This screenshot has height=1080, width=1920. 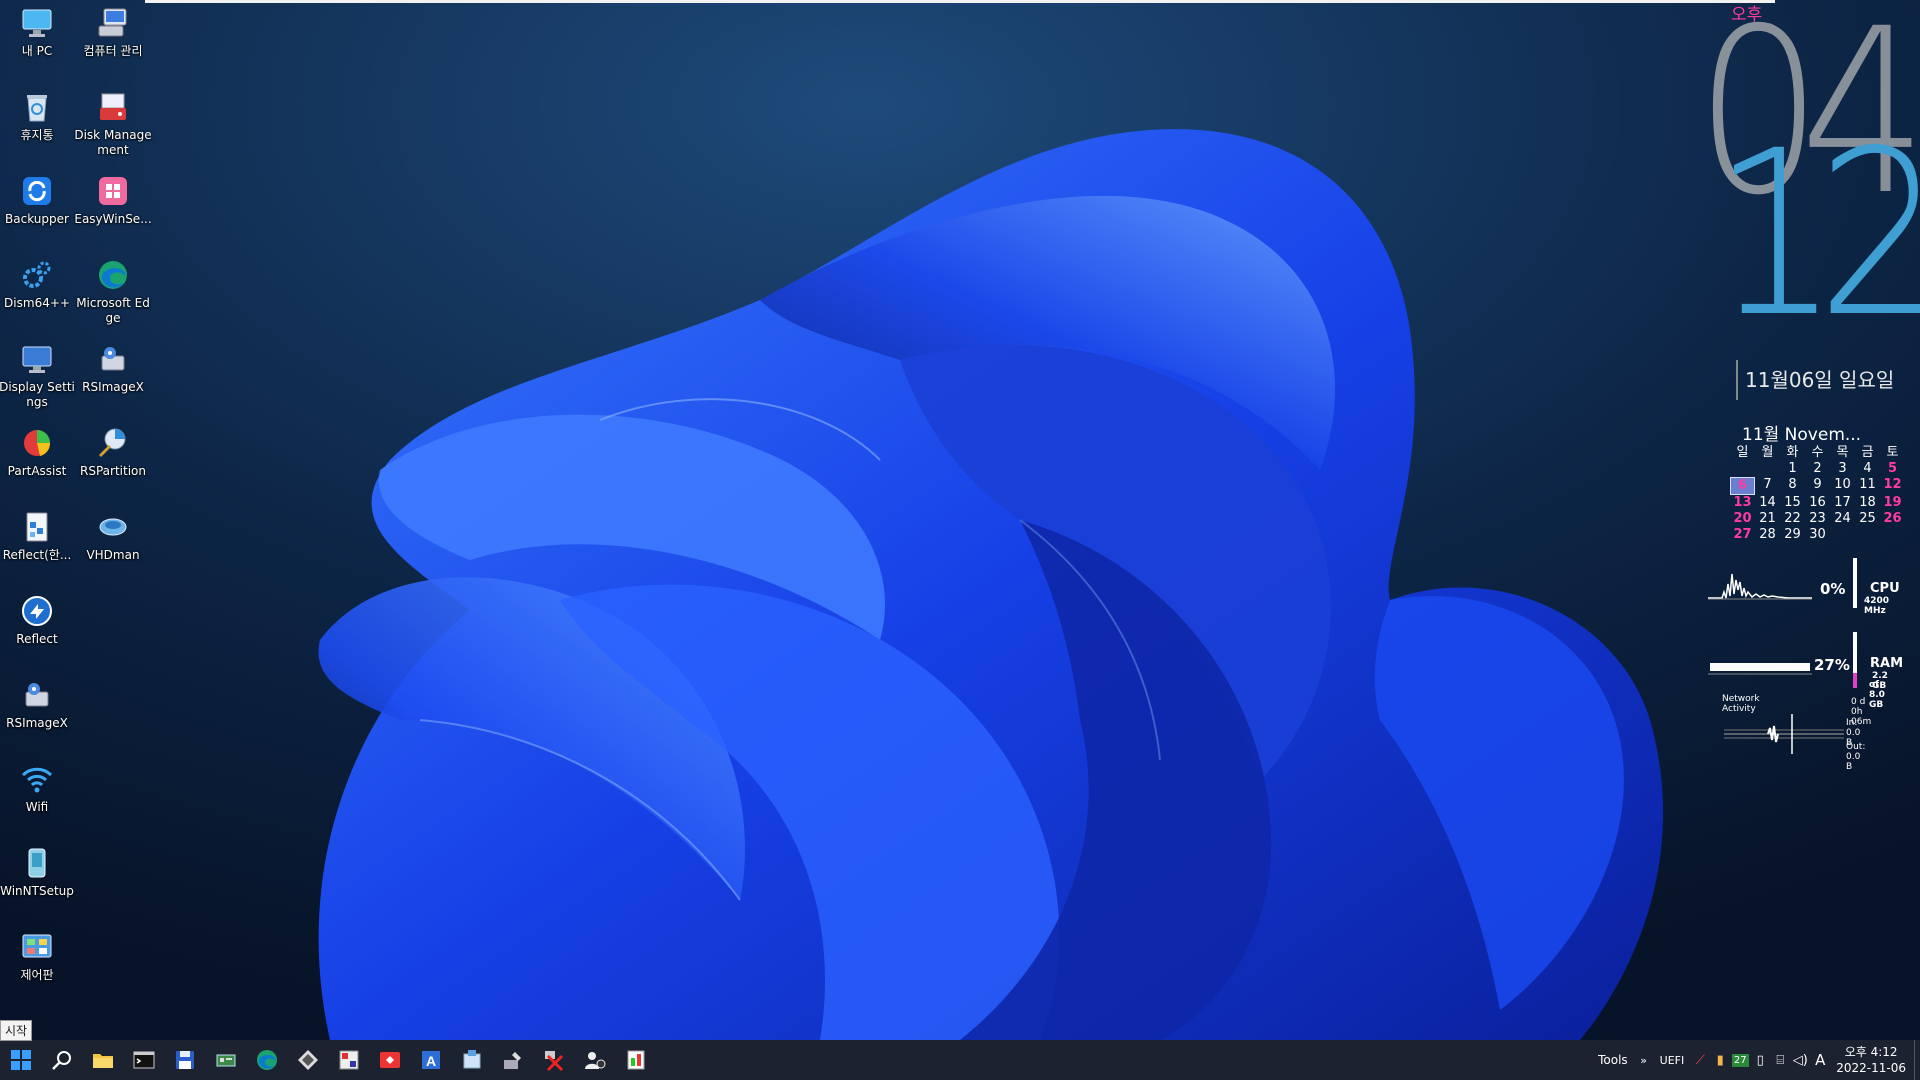 I want to click on reflect-korean-icon, so click(x=37, y=527).